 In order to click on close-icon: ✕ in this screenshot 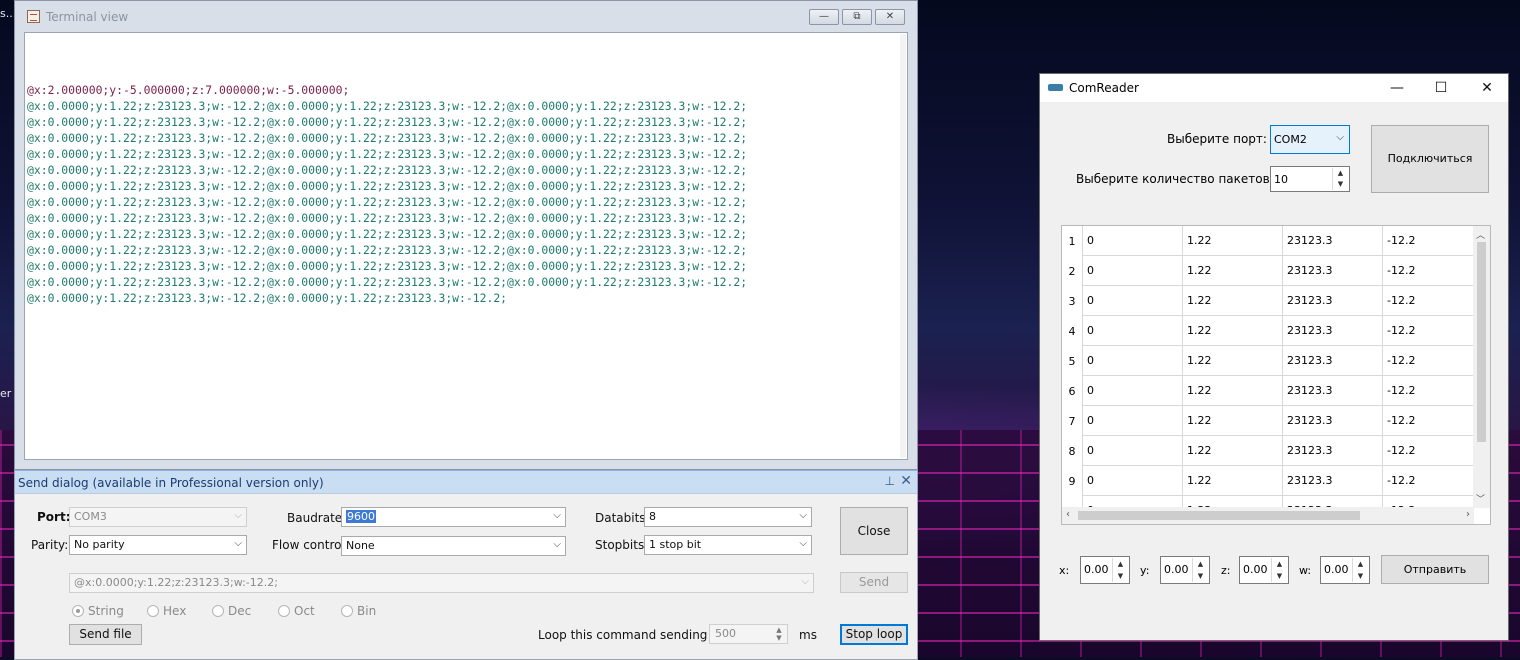, I will do `click(906, 481)`.